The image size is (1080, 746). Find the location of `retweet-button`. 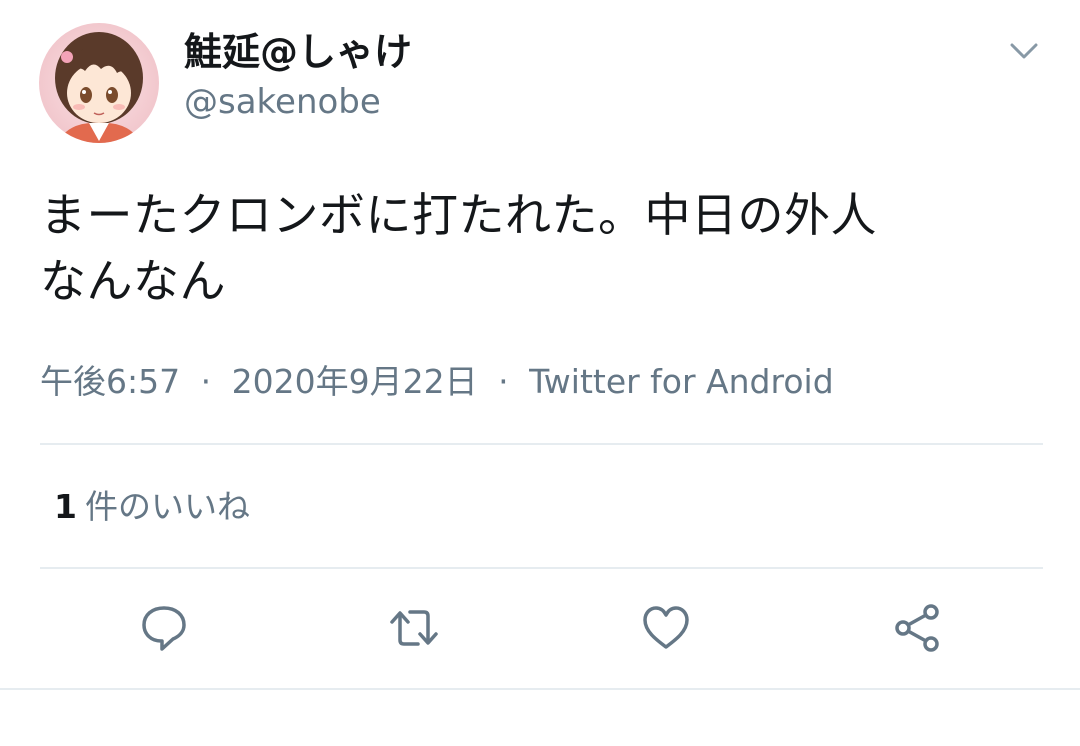

retweet-button is located at coordinates (414, 628).